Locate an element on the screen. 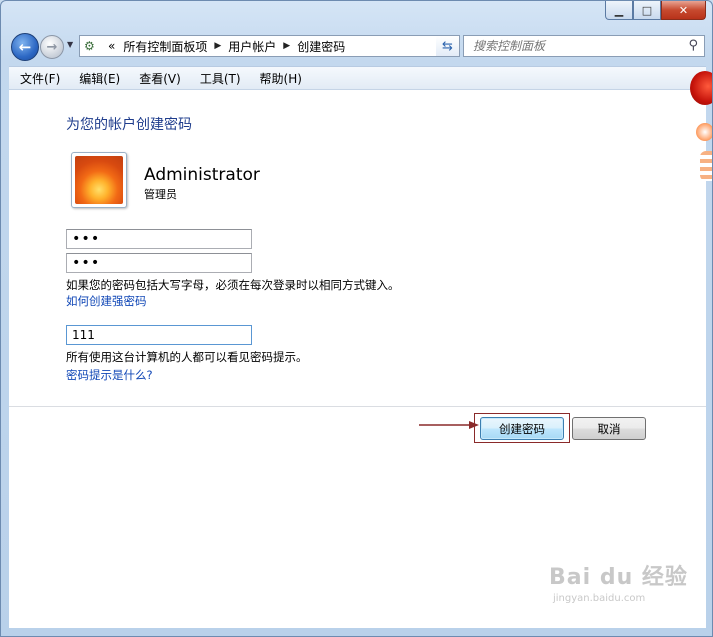  confirm-password-field is located at coordinates (159, 263).